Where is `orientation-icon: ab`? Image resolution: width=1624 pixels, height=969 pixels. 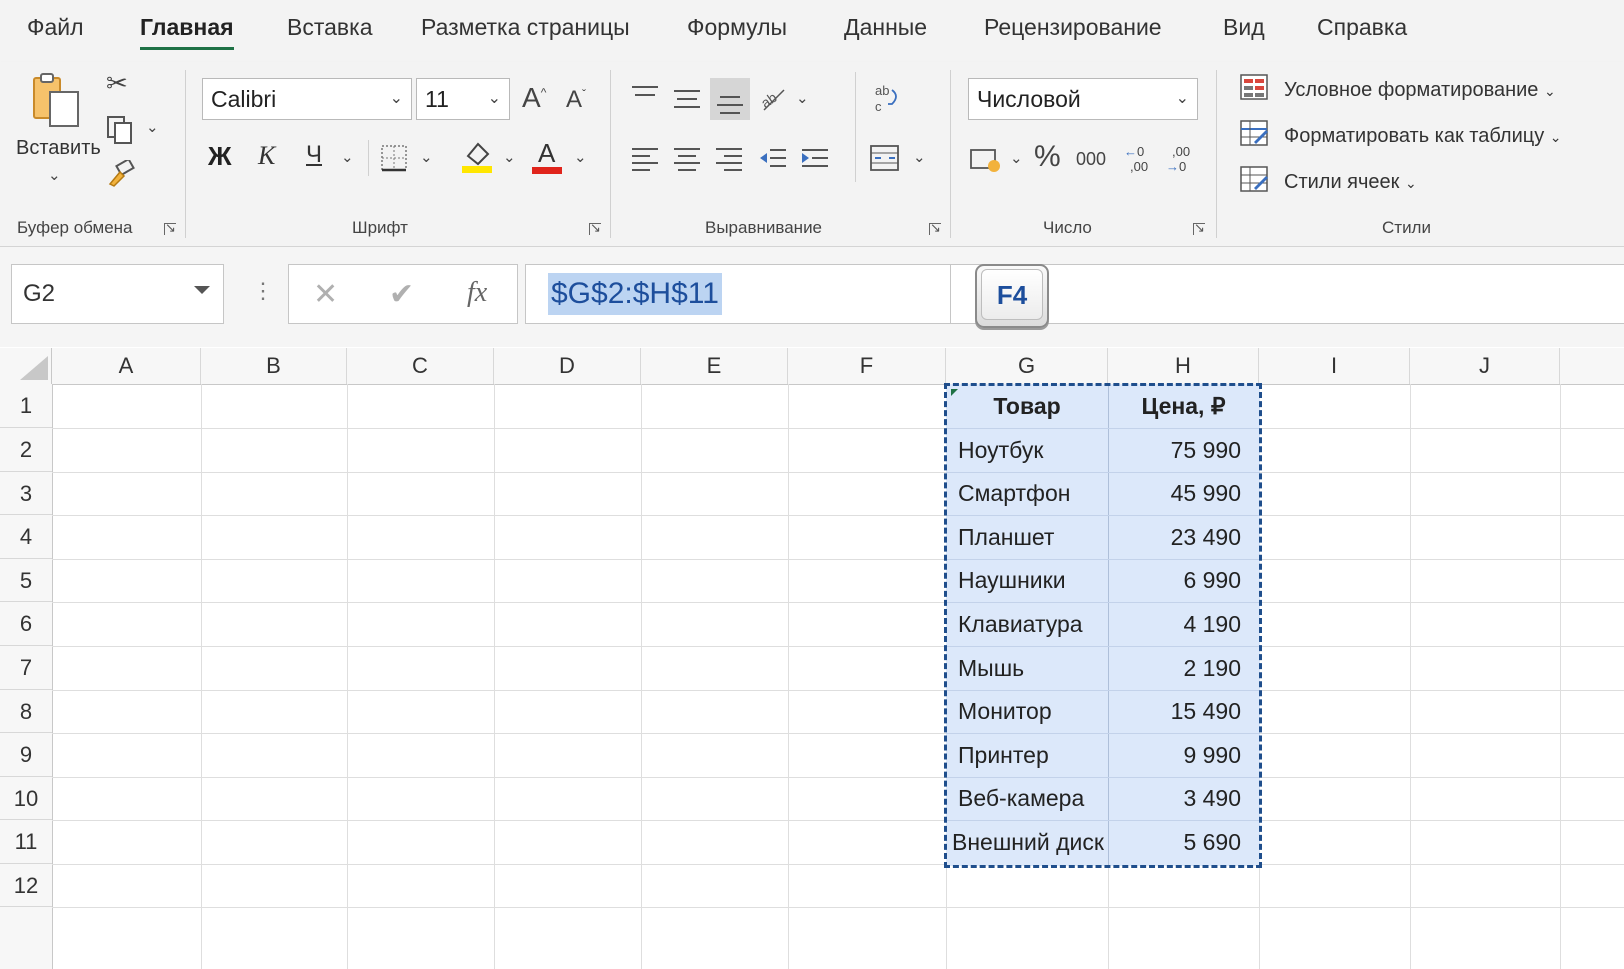 orientation-icon: ab is located at coordinates (773, 98).